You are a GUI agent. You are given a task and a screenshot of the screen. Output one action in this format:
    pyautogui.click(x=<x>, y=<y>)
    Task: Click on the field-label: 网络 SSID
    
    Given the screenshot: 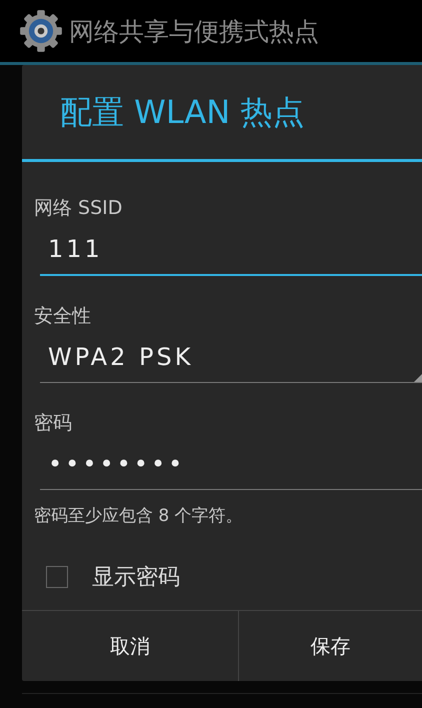 What is the action you would take?
    pyautogui.click(x=79, y=208)
    